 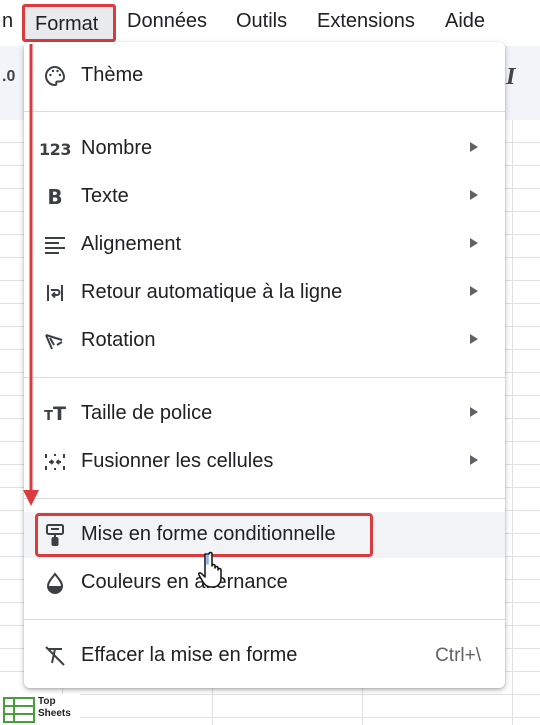 What do you see at coordinates (47, 701) in the screenshot?
I see `logo-line1: Top` at bounding box center [47, 701].